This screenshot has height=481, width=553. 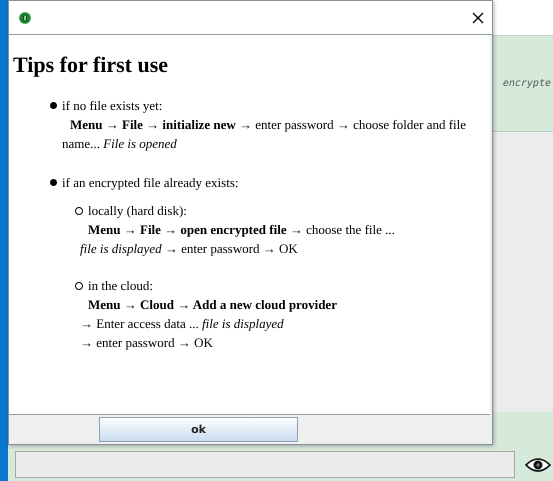 What do you see at coordinates (150, 182) in the screenshot?
I see `tip-text: if an encrypted file already exists:` at bounding box center [150, 182].